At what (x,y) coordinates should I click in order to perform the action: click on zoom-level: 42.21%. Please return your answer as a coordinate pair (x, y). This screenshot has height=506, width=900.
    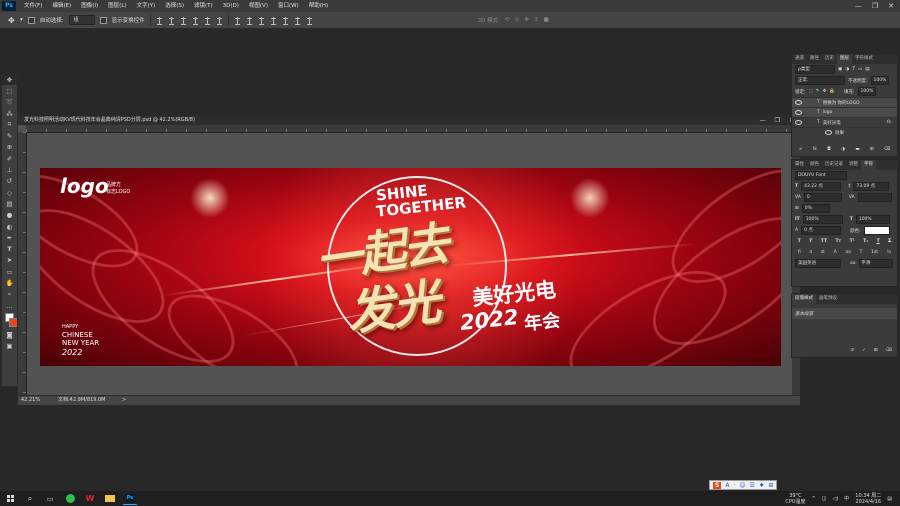
    Looking at the image, I should click on (30, 400).